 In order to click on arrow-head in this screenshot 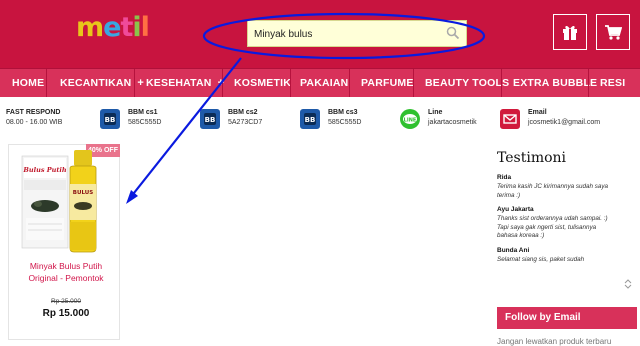, I will do `click(132, 197)`.